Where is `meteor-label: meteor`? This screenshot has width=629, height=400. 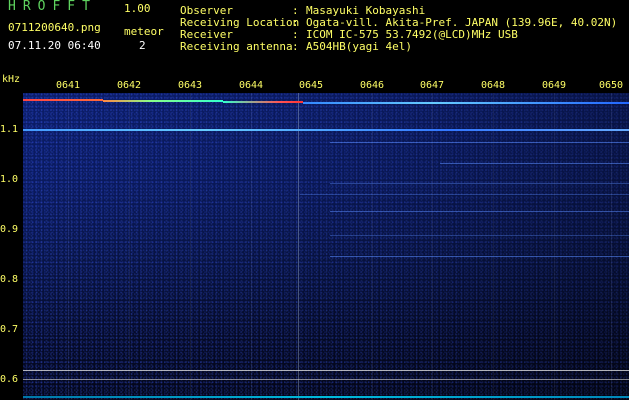 meteor-label: meteor is located at coordinates (144, 31).